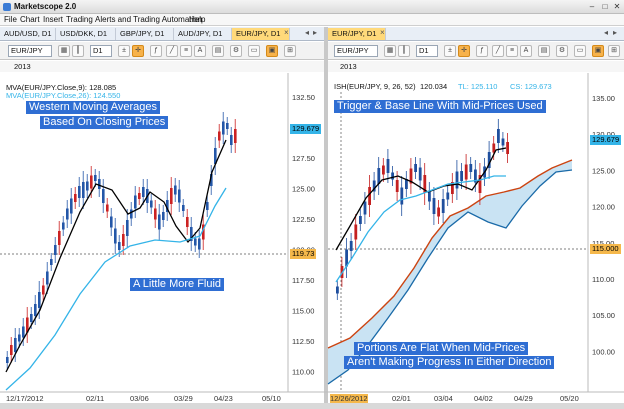 Image resolution: width=624 pixels, height=409 pixels. Describe the element at coordinates (177, 284) in the screenshot. I see `left-banner-mid: A Little More Fluid` at that location.